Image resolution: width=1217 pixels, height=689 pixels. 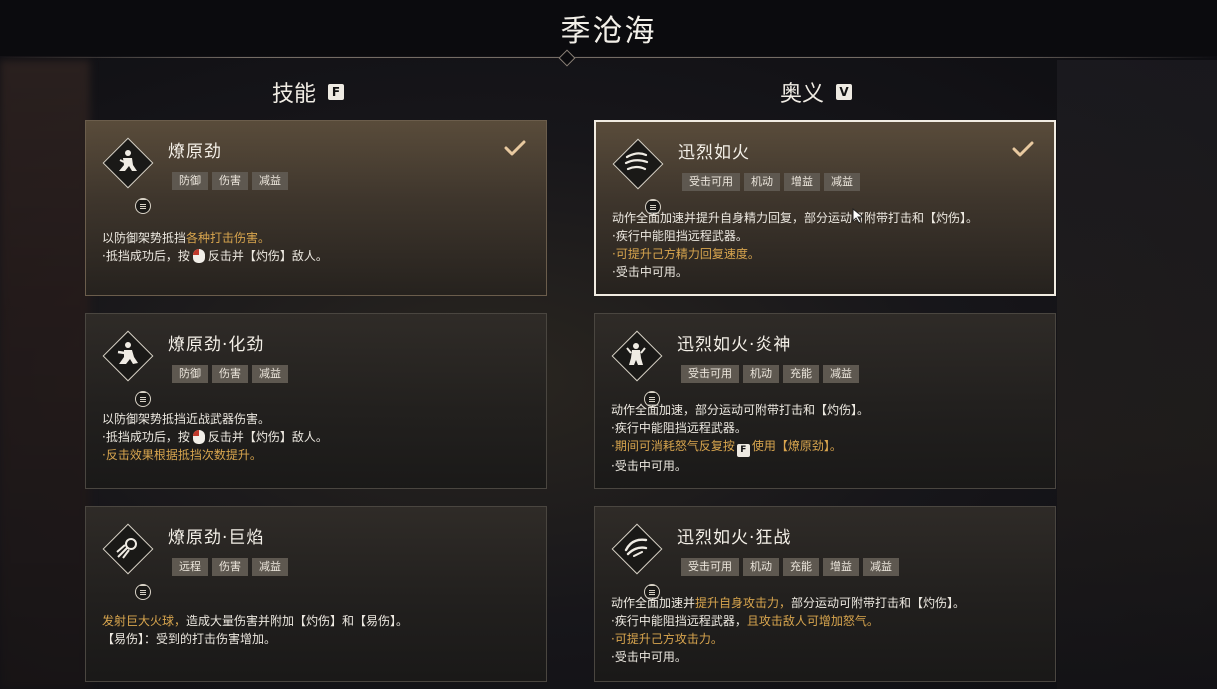 I want to click on character-name-title: 季沧海, so click(x=608, y=31).